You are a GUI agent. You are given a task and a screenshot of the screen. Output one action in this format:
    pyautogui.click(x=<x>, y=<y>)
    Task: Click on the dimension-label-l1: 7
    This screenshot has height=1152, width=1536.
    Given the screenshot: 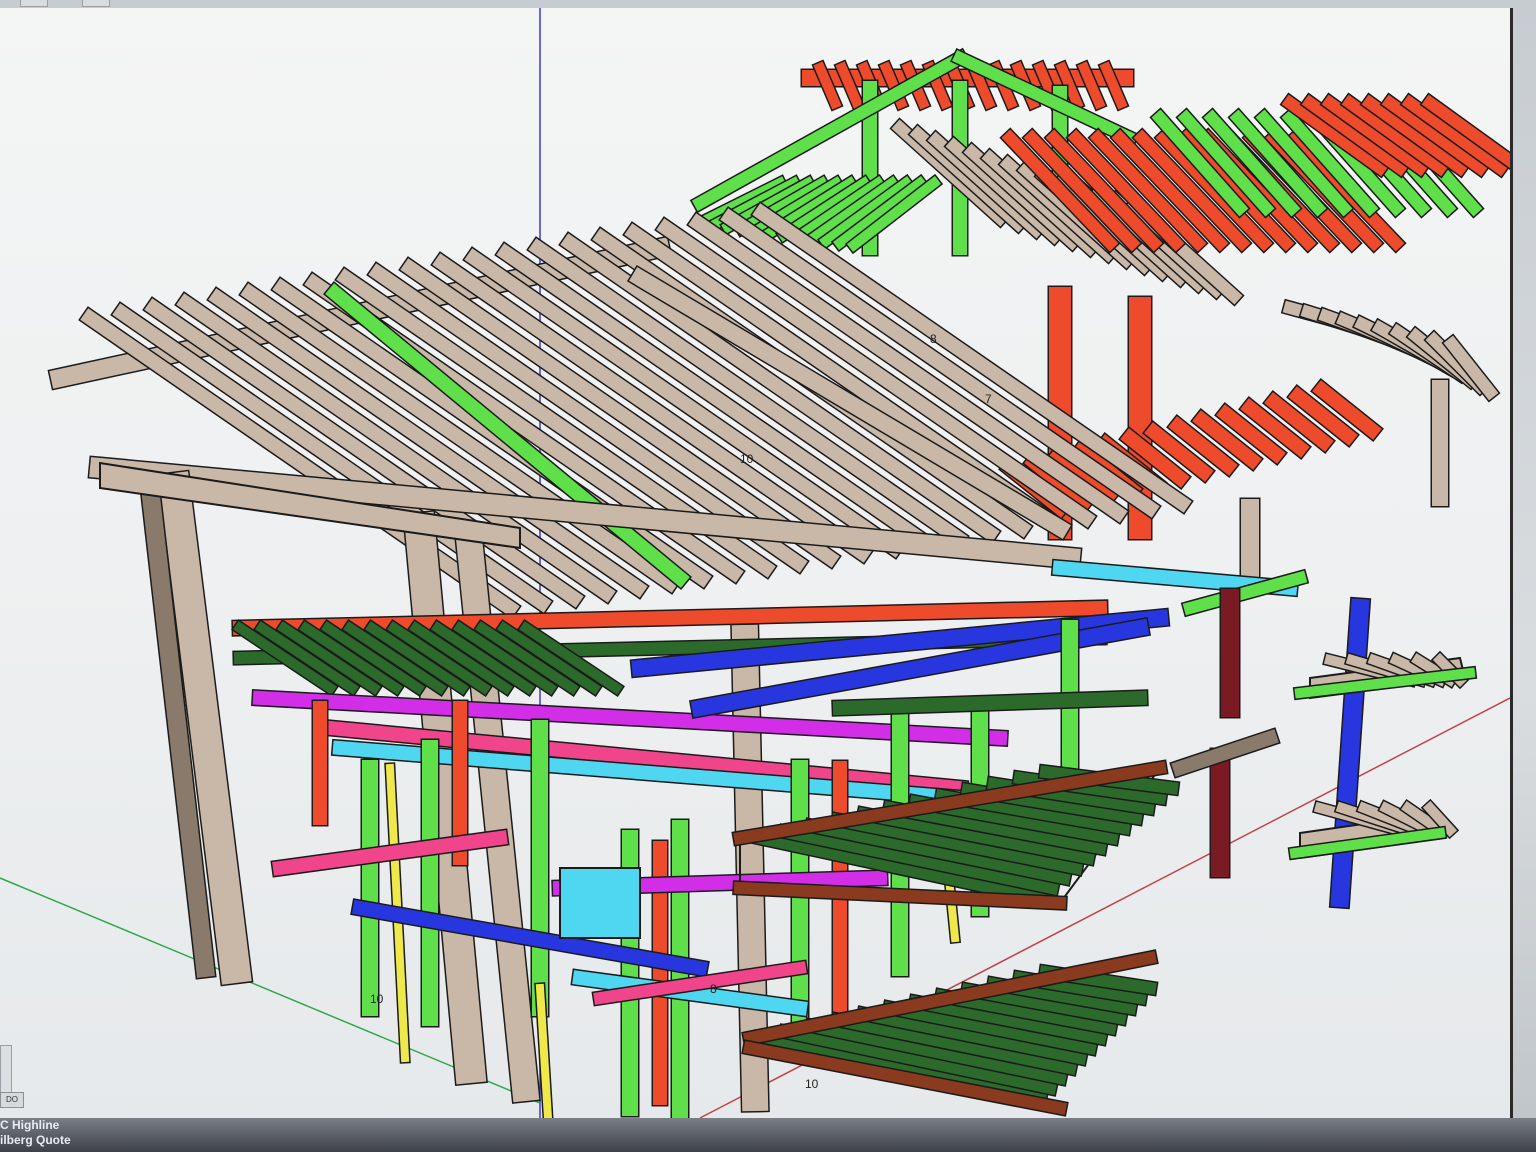 What is the action you would take?
    pyautogui.click(x=988, y=399)
    